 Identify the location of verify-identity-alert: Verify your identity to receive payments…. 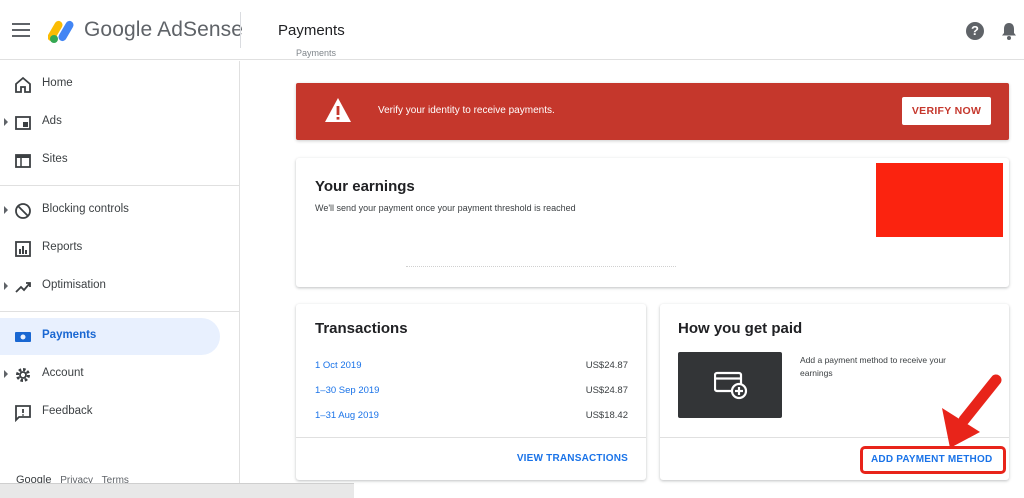
(652, 111).